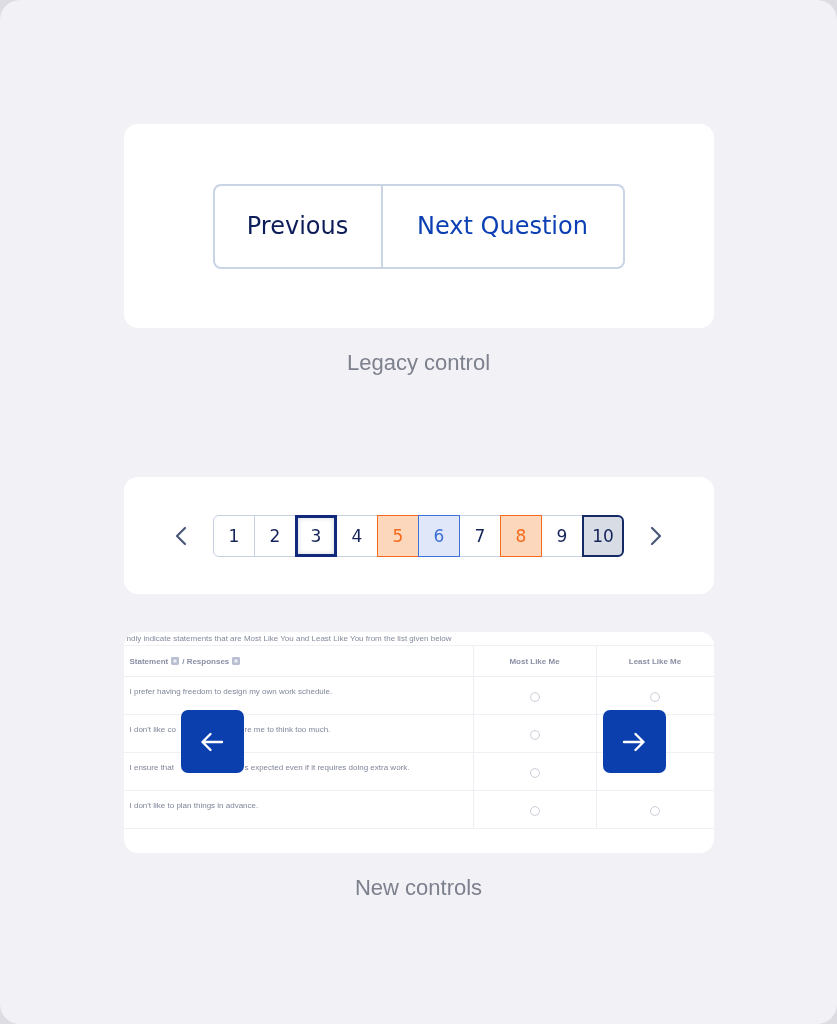  I want to click on page-button: 7, so click(480, 535).